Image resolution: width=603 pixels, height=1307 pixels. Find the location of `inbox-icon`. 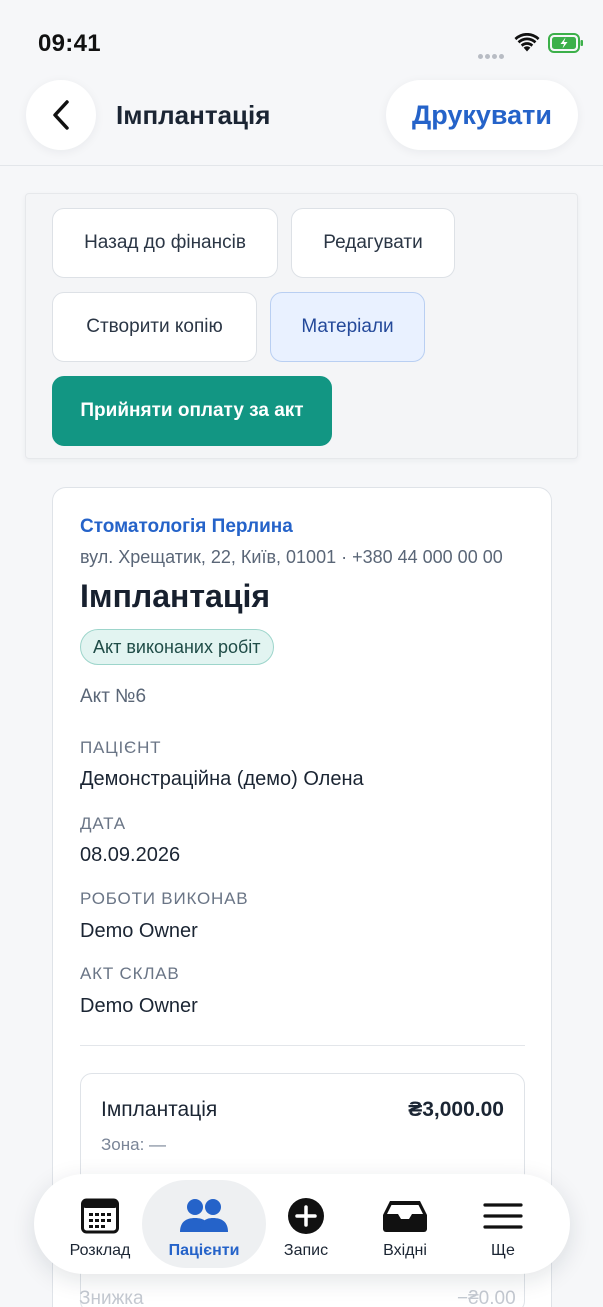

inbox-icon is located at coordinates (405, 1216).